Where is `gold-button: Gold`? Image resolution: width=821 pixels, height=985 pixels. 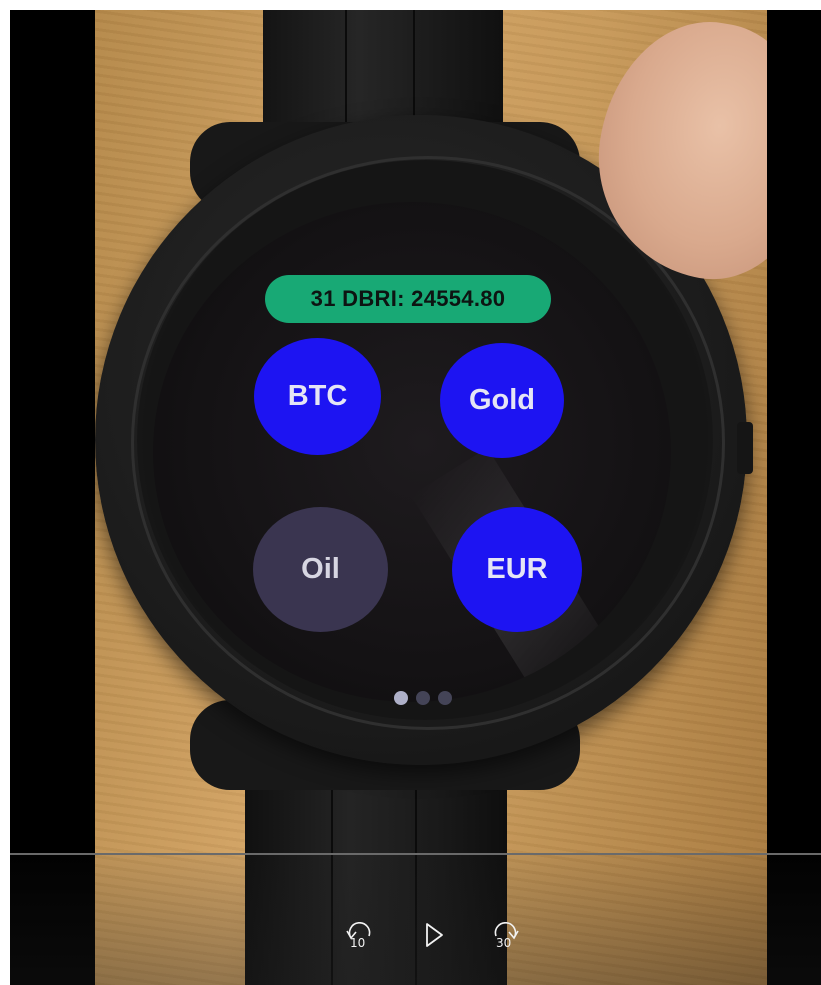 gold-button: Gold is located at coordinates (502, 400).